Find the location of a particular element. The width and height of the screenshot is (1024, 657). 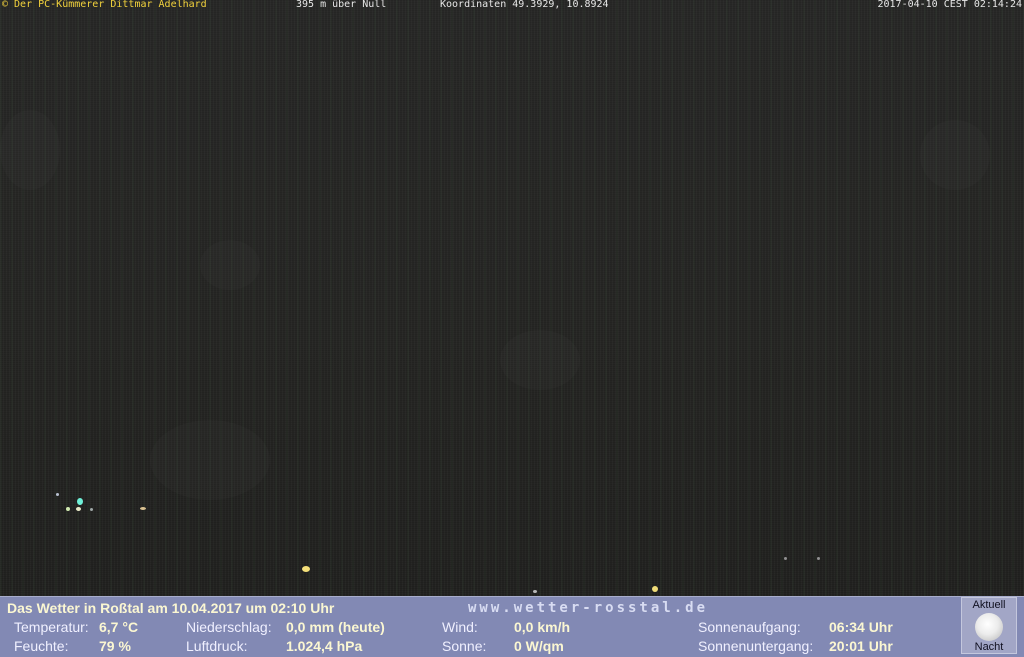

website-link: www.wetter-rosstal.de is located at coordinates (588, 608).